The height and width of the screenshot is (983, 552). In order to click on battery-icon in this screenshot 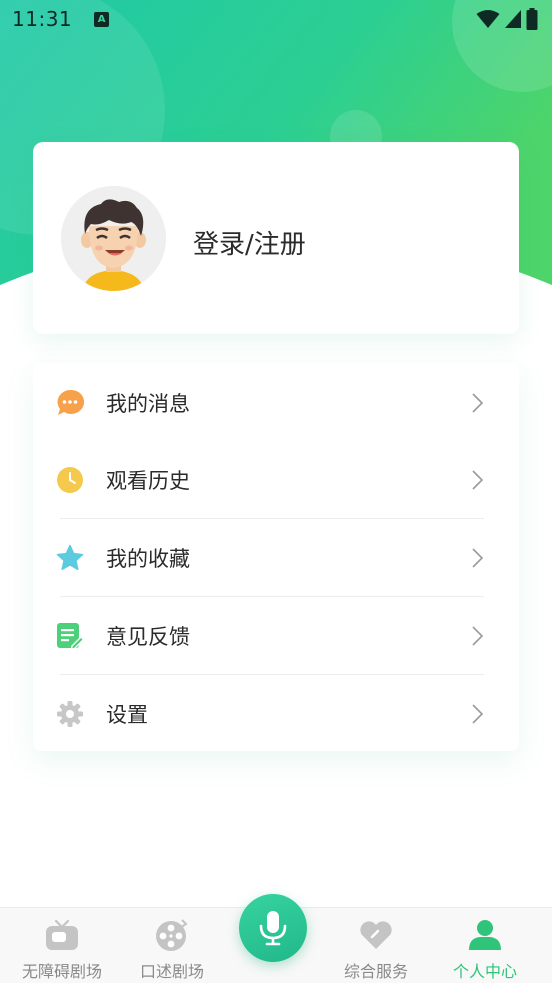, I will do `click(532, 19)`.